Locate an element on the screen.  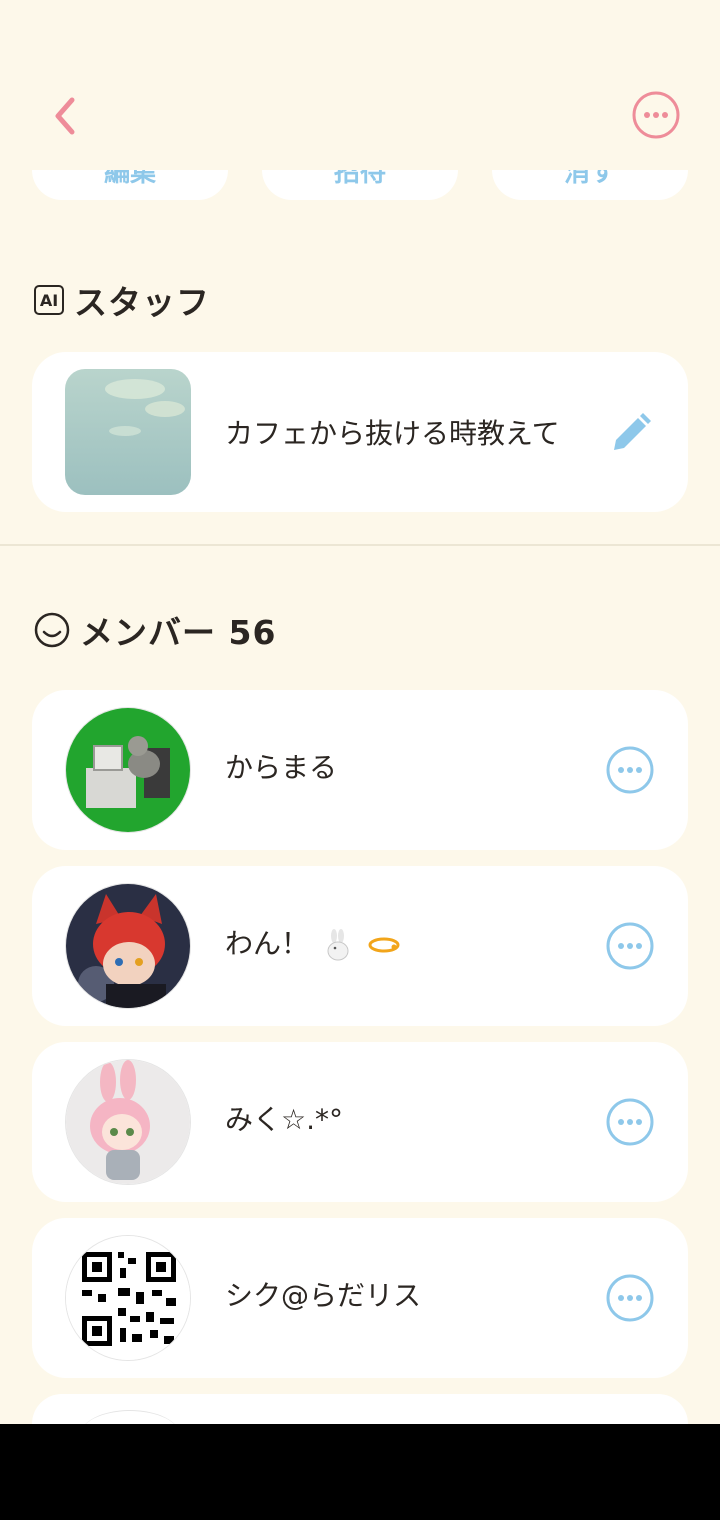
more-options-button is located at coordinates (656, 115).